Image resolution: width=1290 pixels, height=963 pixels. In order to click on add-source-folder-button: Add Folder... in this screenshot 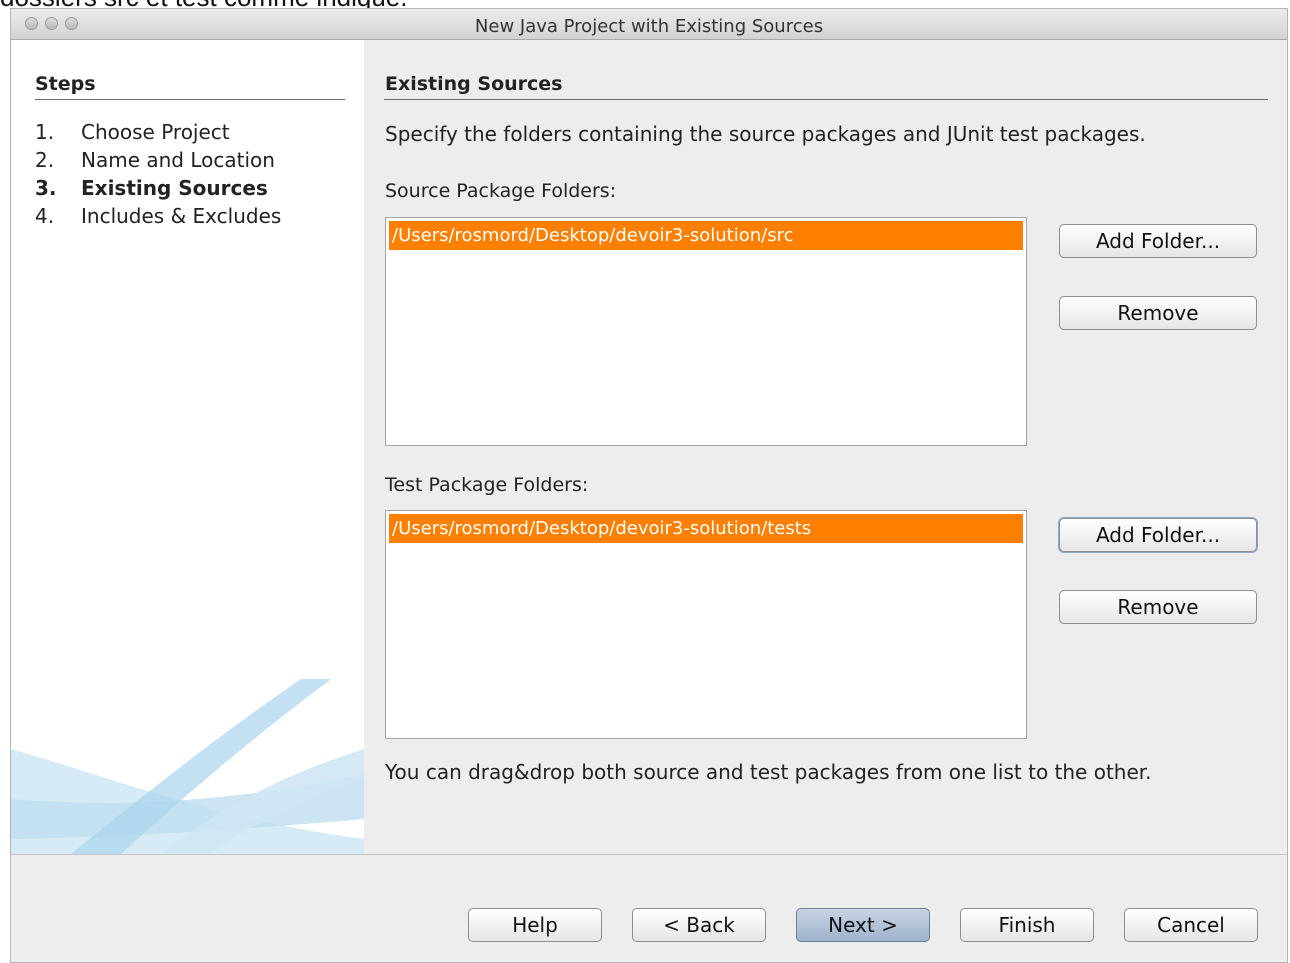, I will do `click(1158, 241)`.